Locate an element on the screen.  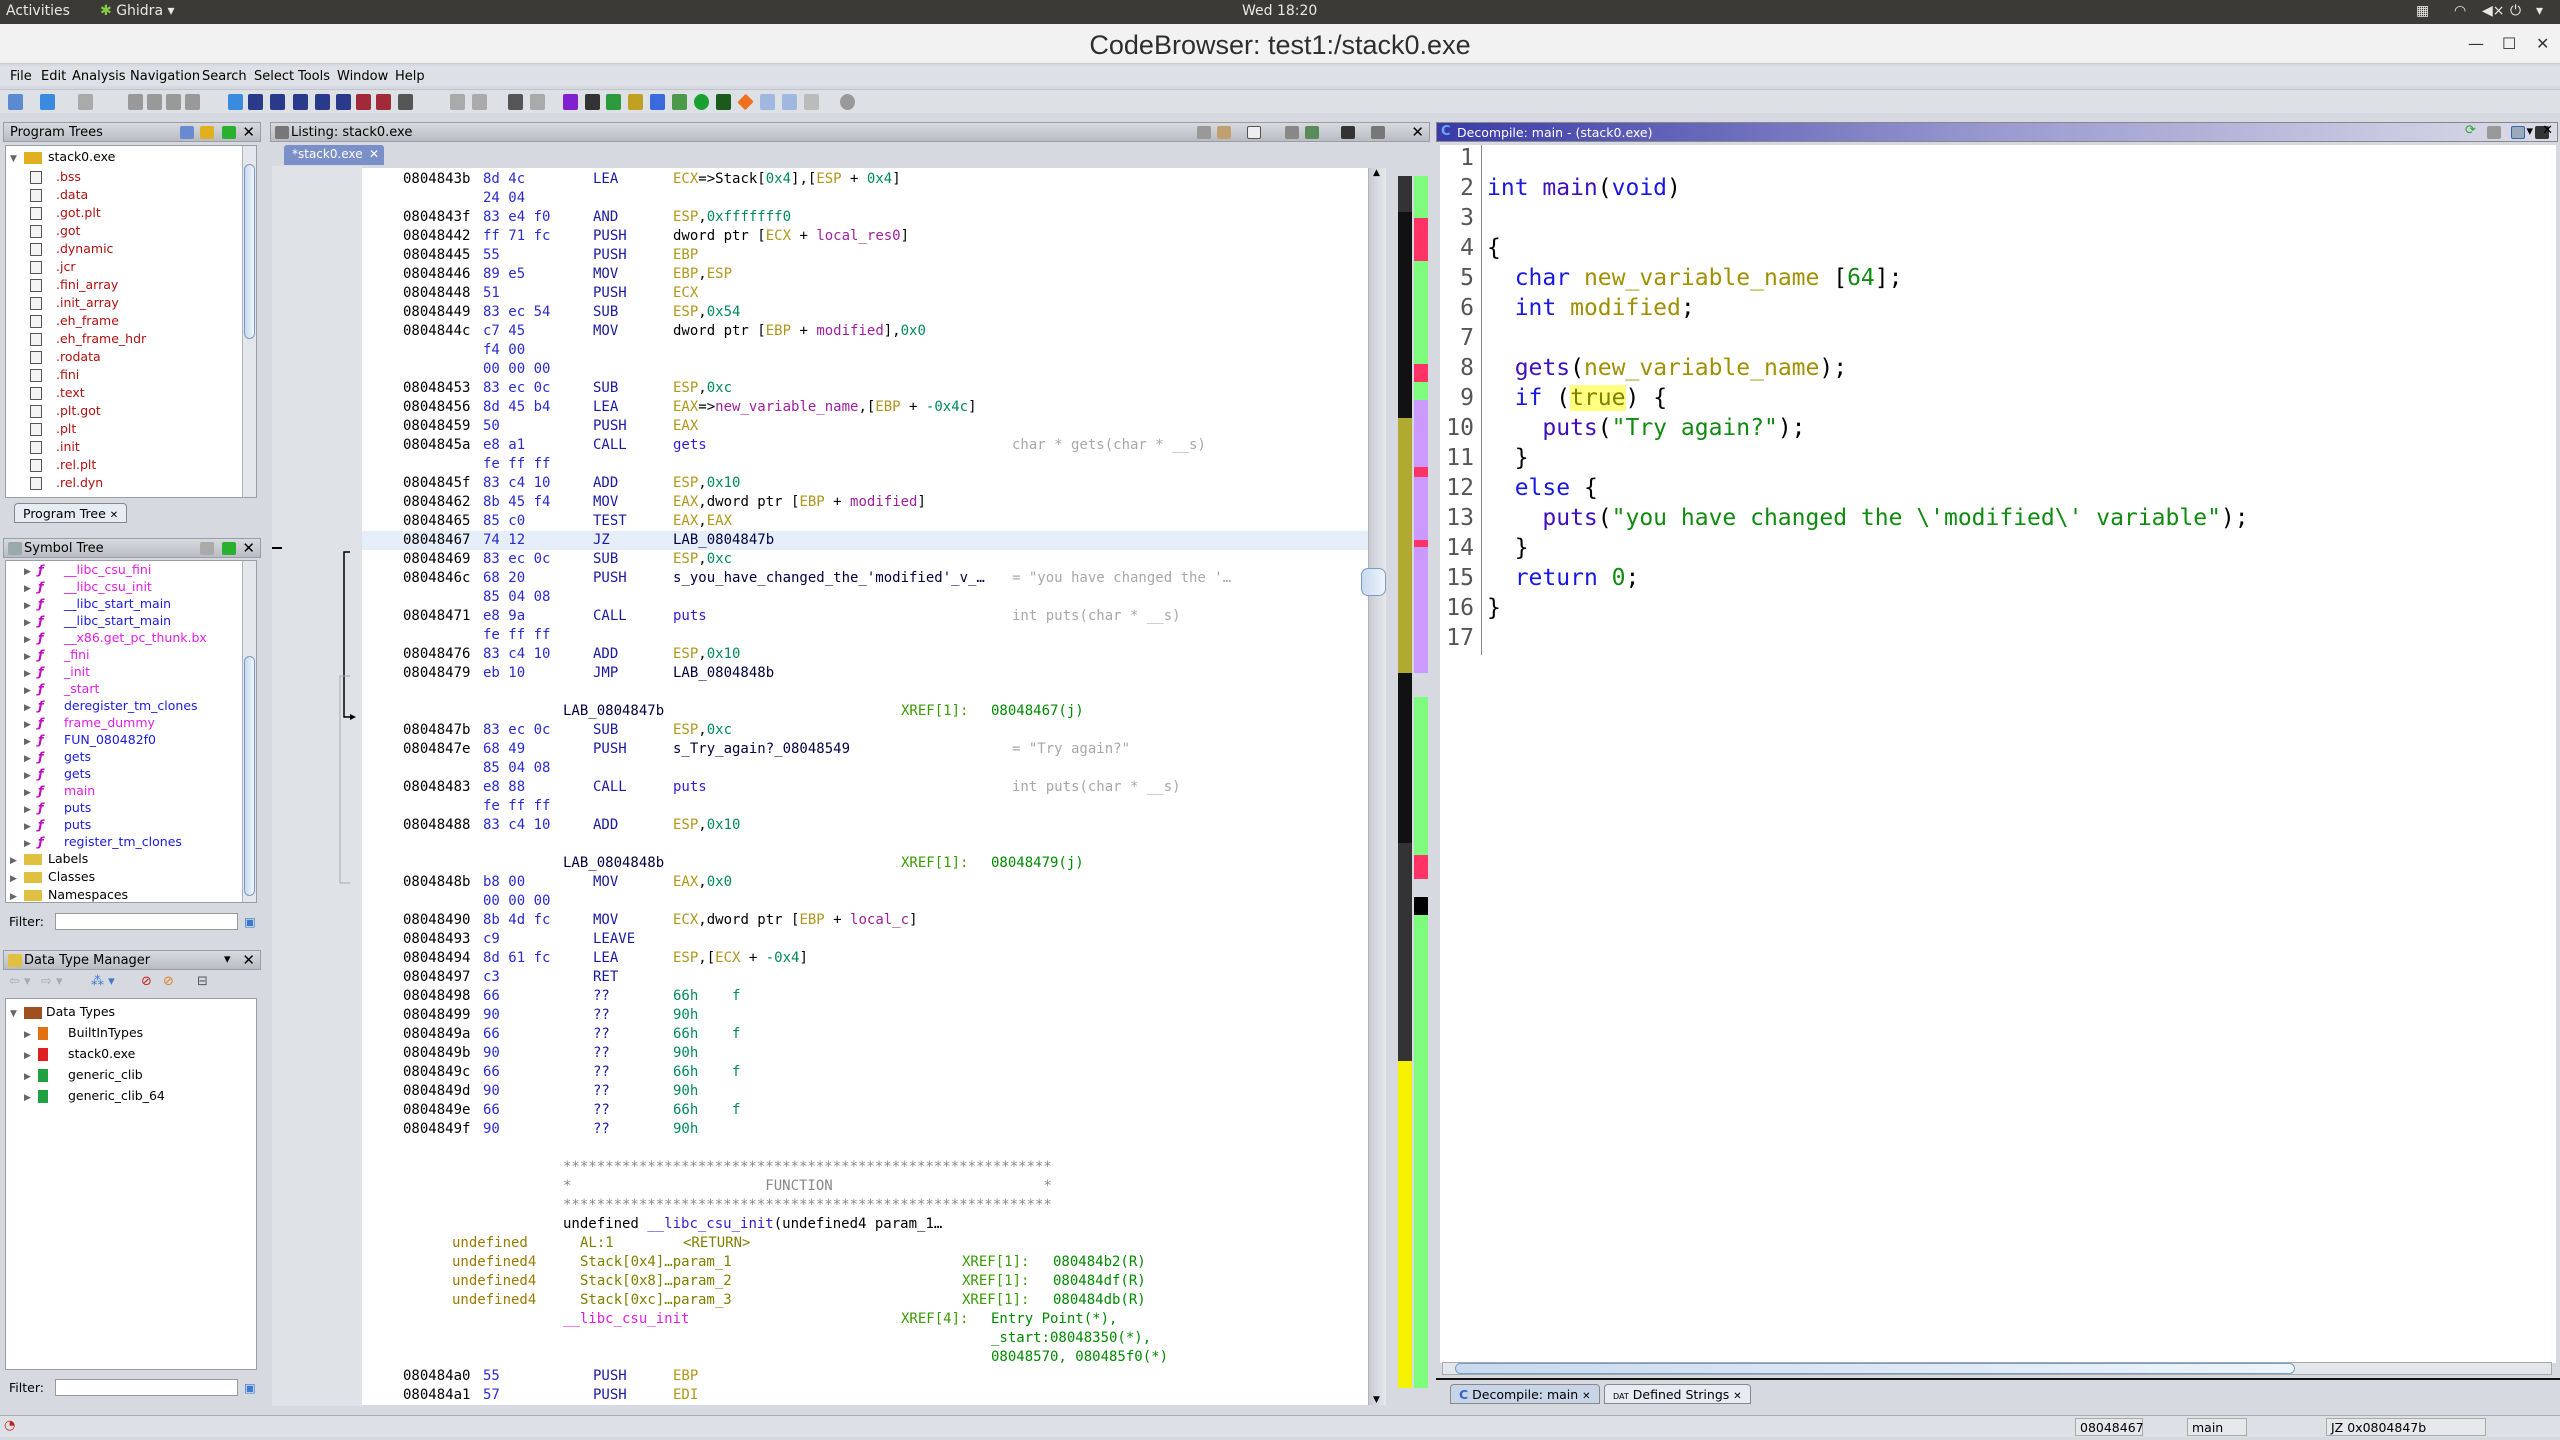
scroll-thumb is located at coordinates (1373, 582).